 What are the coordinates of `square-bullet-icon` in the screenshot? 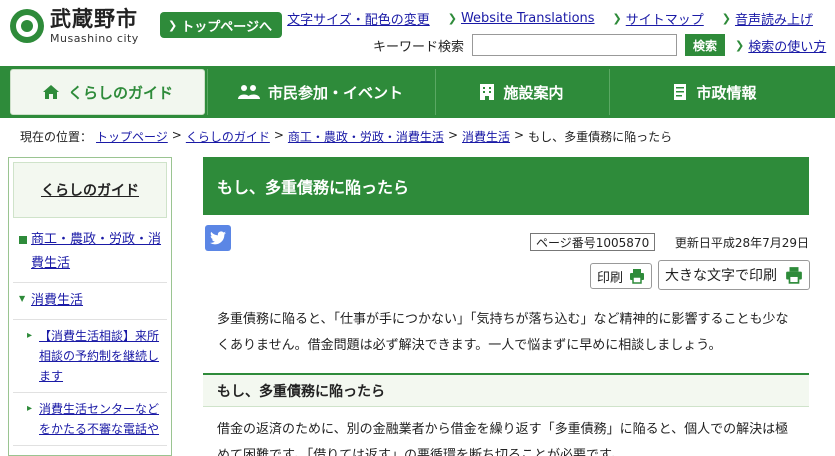 It's located at (23, 240).